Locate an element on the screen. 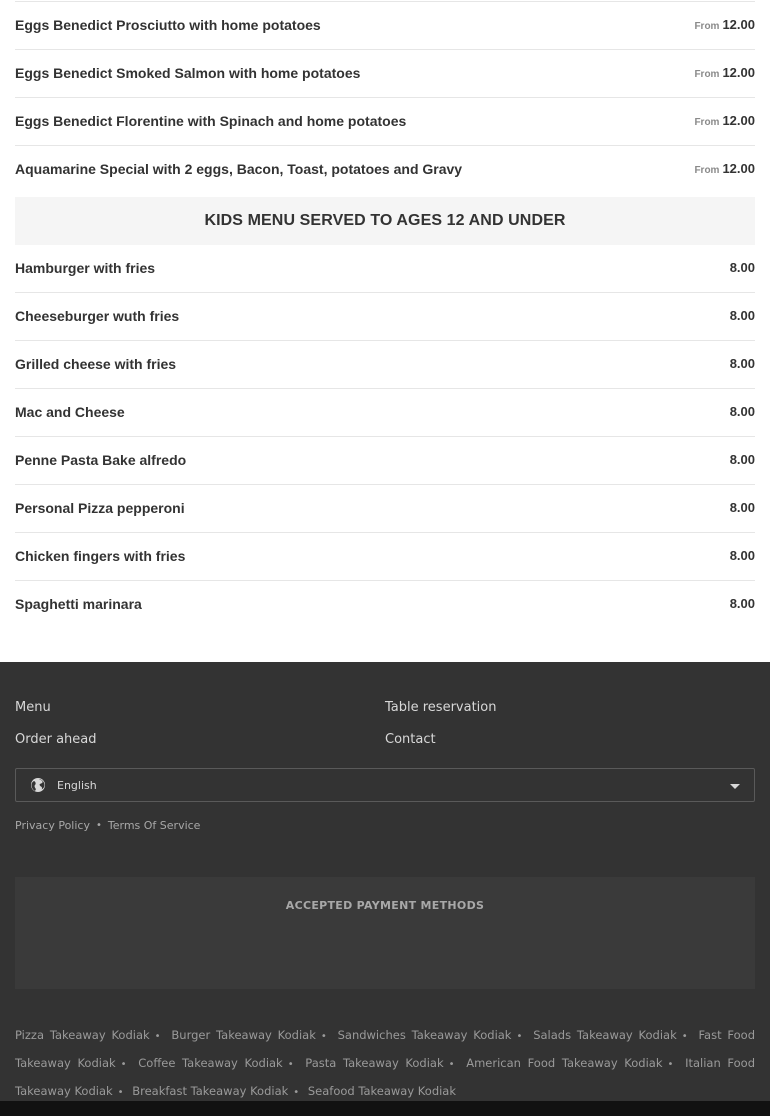 The height and width of the screenshot is (1116, 770). chevron-down-icon is located at coordinates (735, 786).